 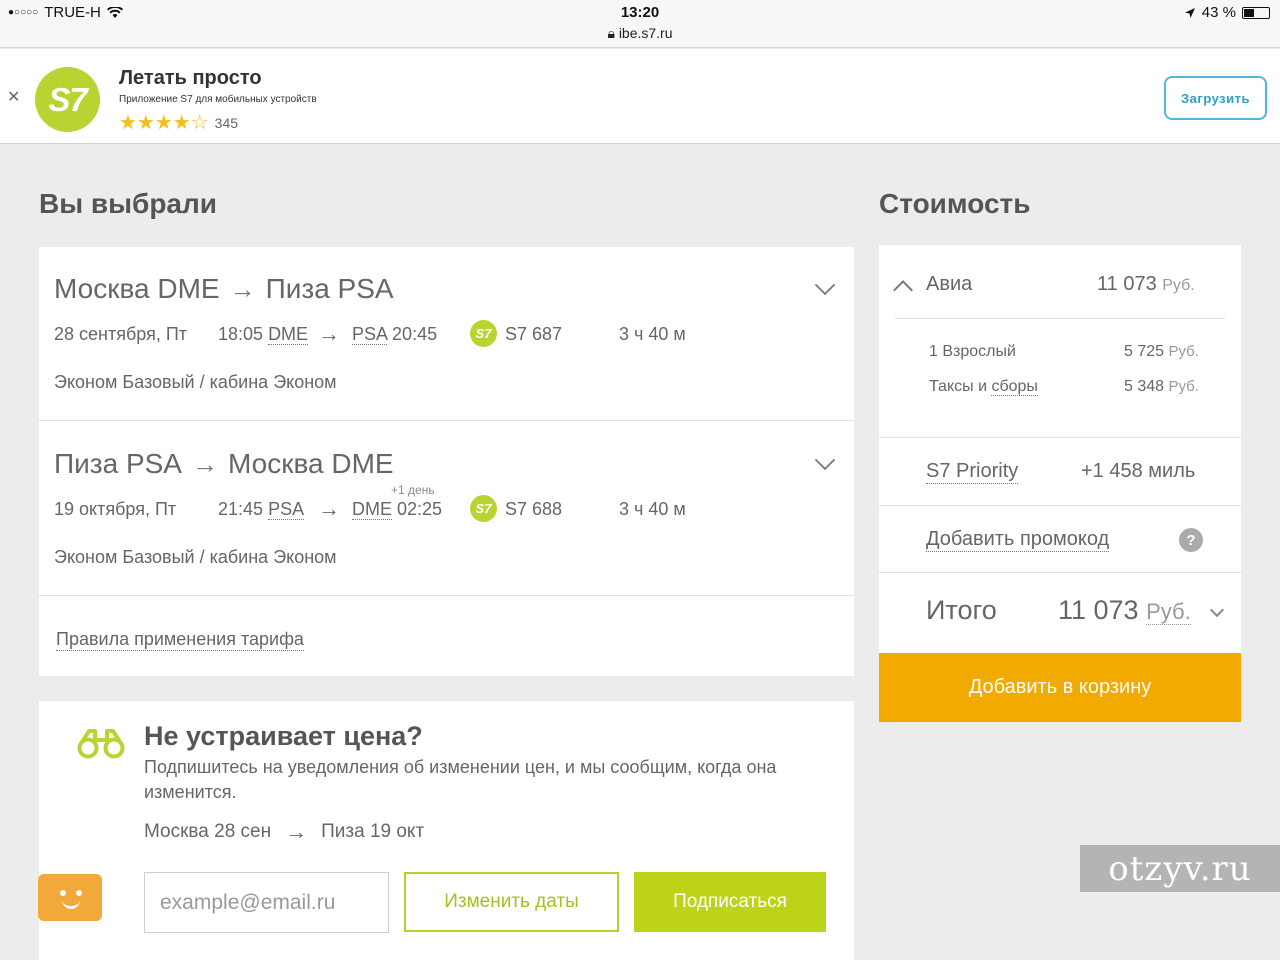 What do you see at coordinates (263, 334) in the screenshot?
I see `departure: 18:05 DME` at bounding box center [263, 334].